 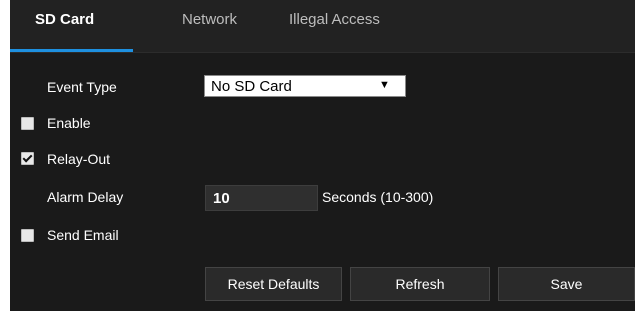 What do you see at coordinates (27, 123) in the screenshot?
I see `enable-checkbox` at bounding box center [27, 123].